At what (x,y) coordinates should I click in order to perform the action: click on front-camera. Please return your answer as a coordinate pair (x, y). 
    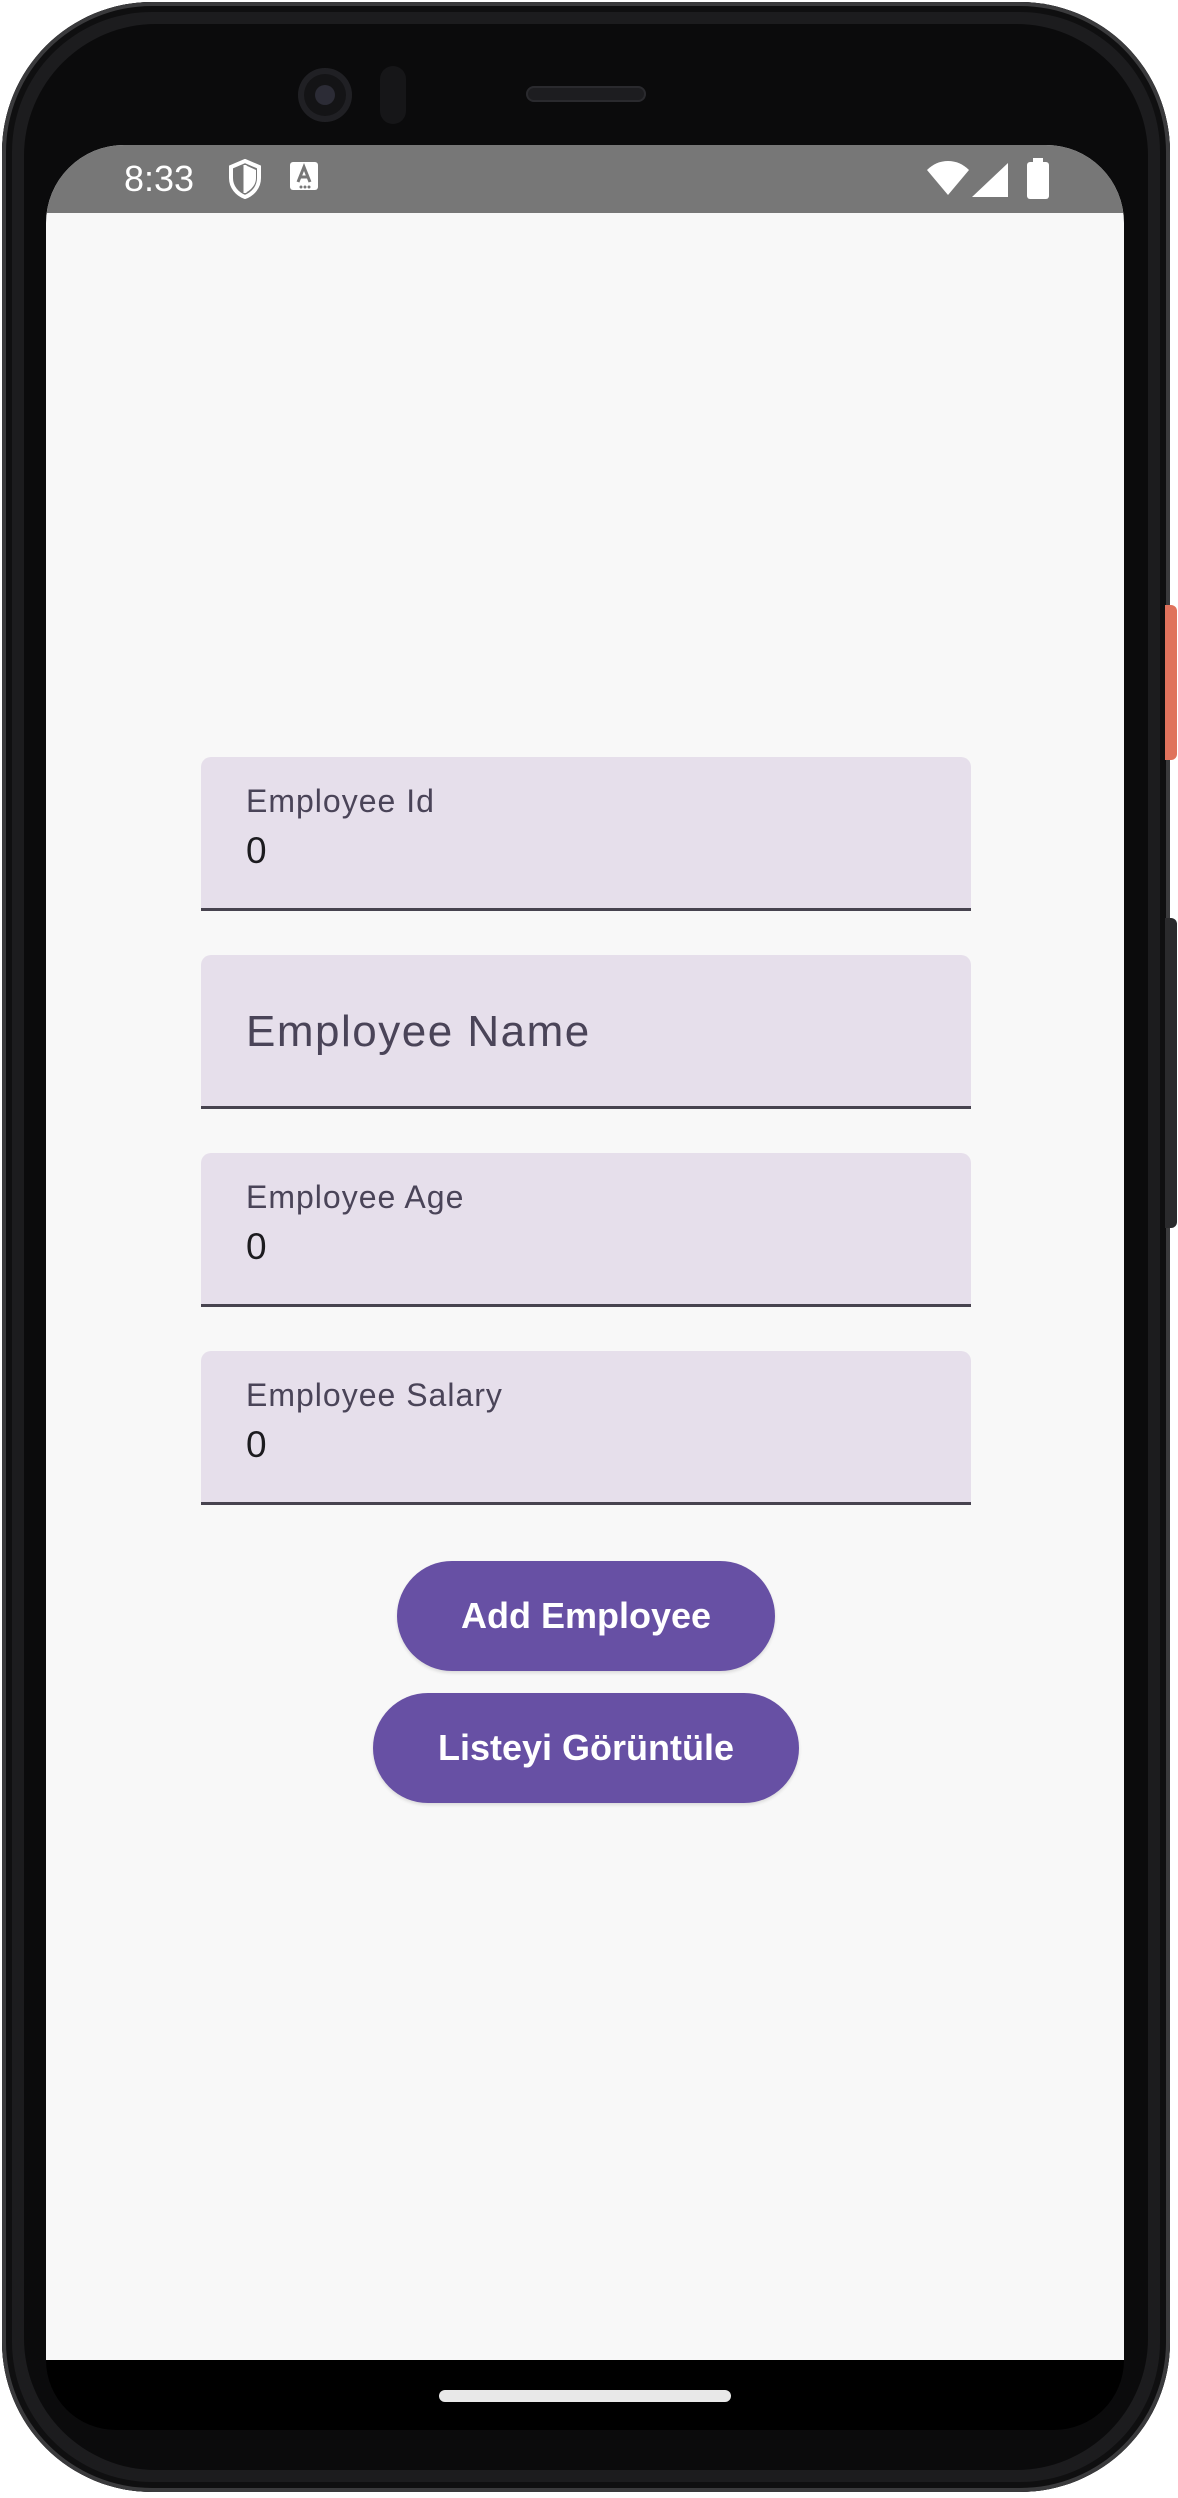
    Looking at the image, I should click on (325, 95).